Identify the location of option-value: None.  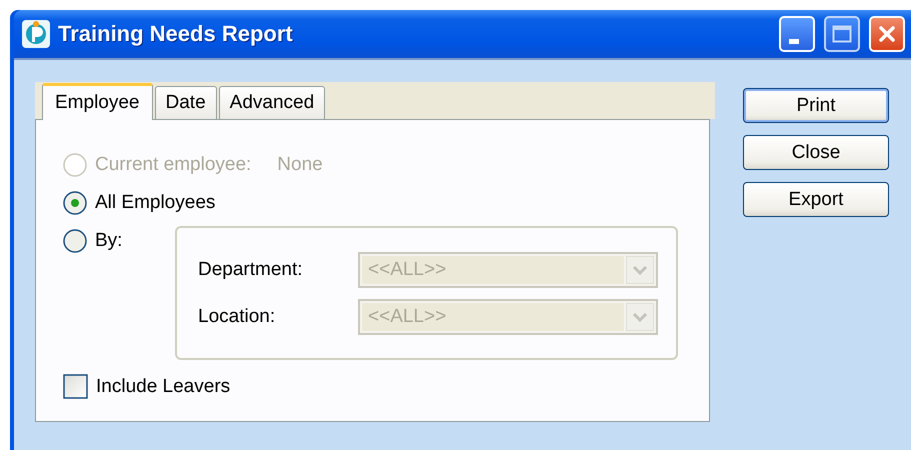
(300, 165).